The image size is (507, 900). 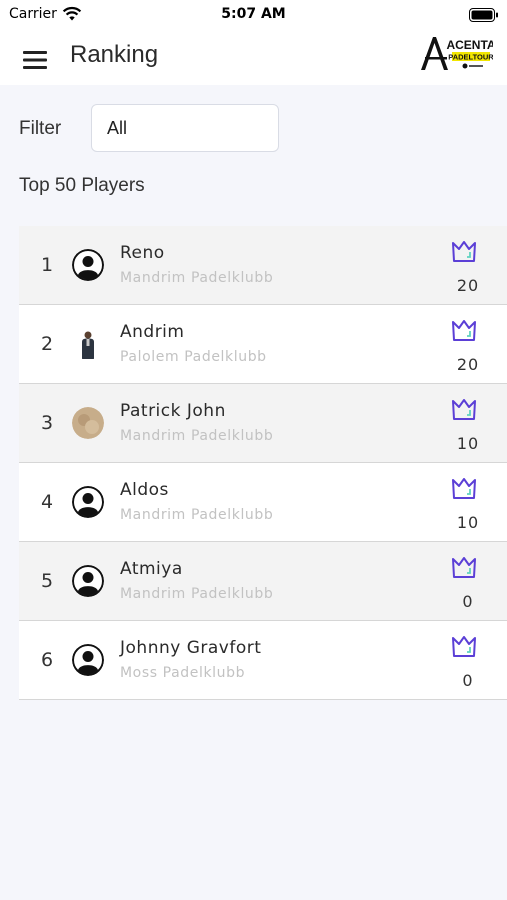 I want to click on player-name: Johnny Gravfort, so click(x=191, y=648).